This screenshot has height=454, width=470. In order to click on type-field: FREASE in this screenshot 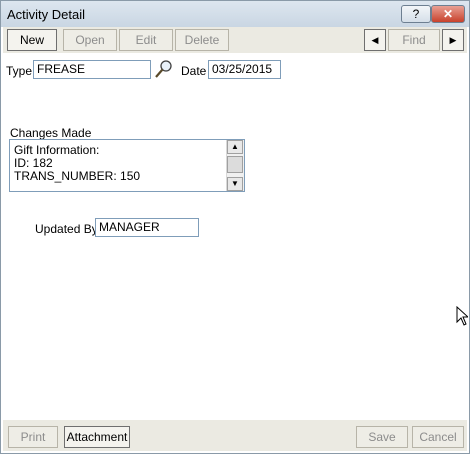, I will do `click(92, 69)`.